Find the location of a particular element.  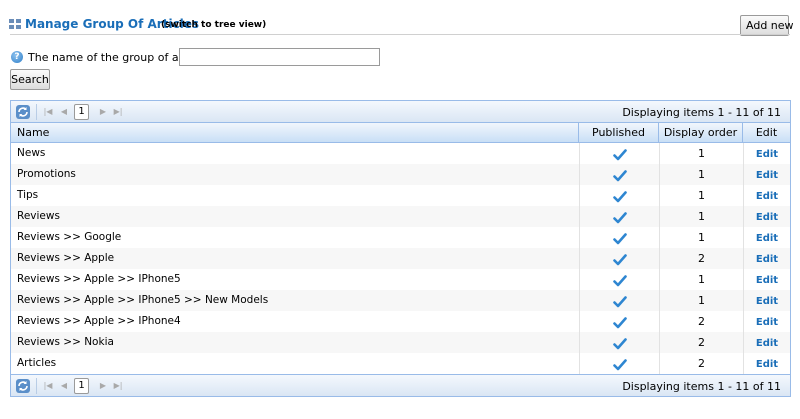

grid-icon is located at coordinates (15, 24).